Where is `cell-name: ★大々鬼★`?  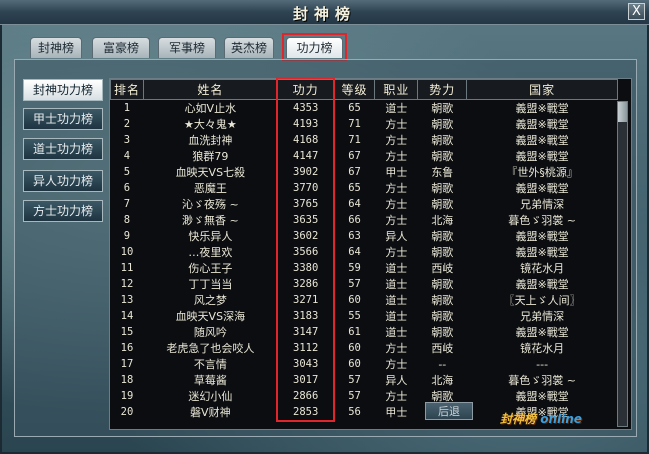 cell-name: ★大々鬼★ is located at coordinates (210, 124).